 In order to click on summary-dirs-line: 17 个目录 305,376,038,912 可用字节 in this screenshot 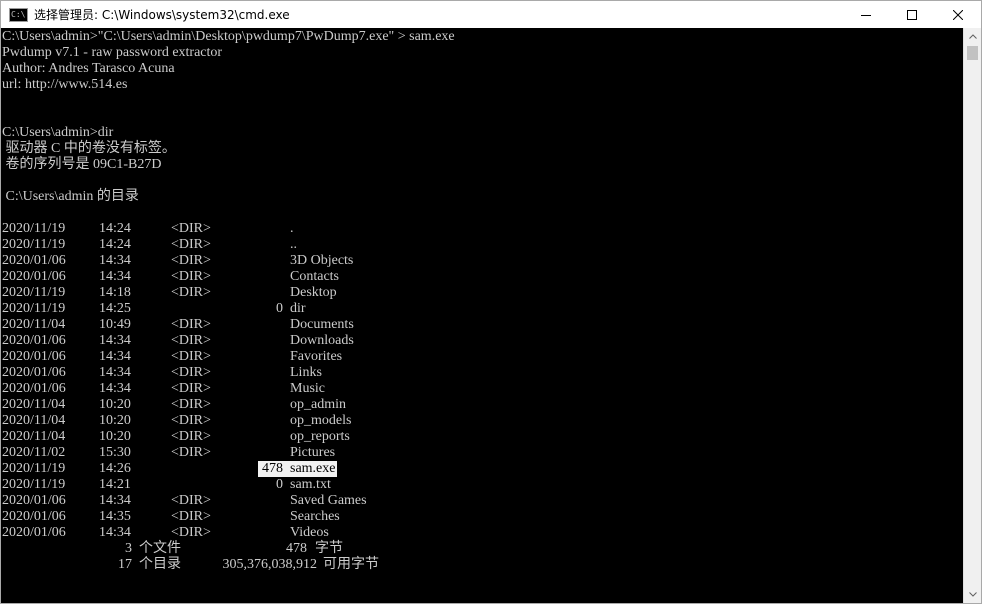, I will do `click(452, 565)`.